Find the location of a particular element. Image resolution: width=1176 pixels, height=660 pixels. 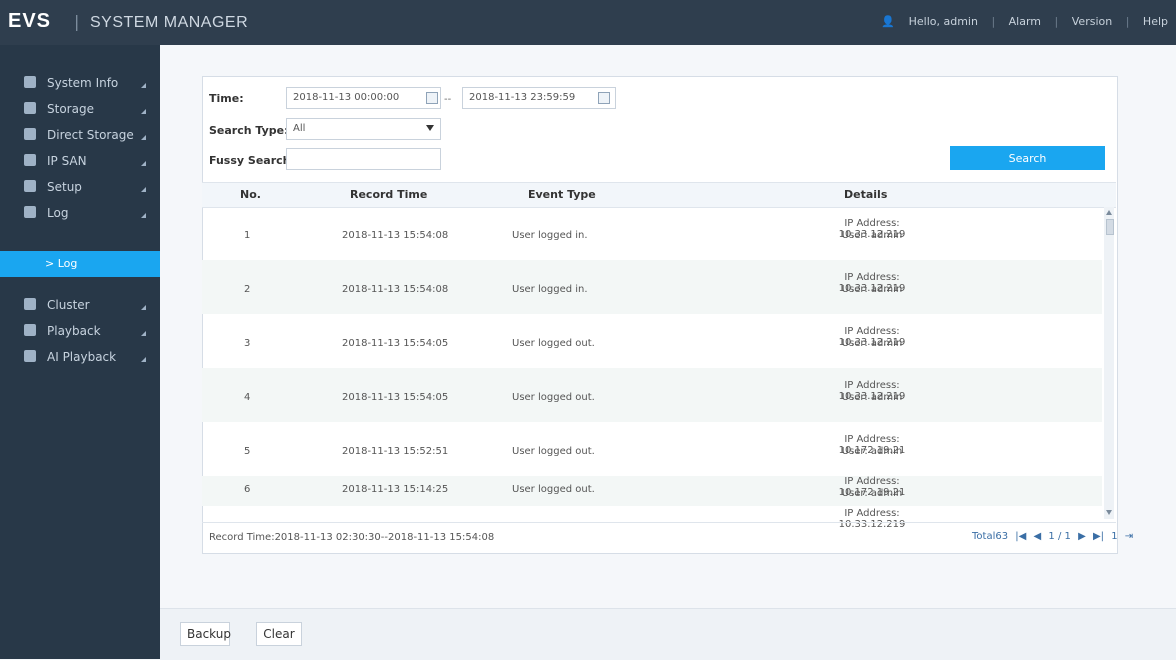

search-type-select: All is located at coordinates (363, 129).